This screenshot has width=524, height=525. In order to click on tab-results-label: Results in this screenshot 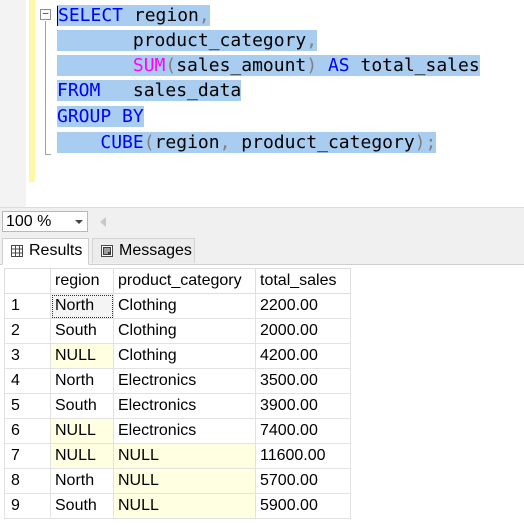, I will do `click(56, 250)`.